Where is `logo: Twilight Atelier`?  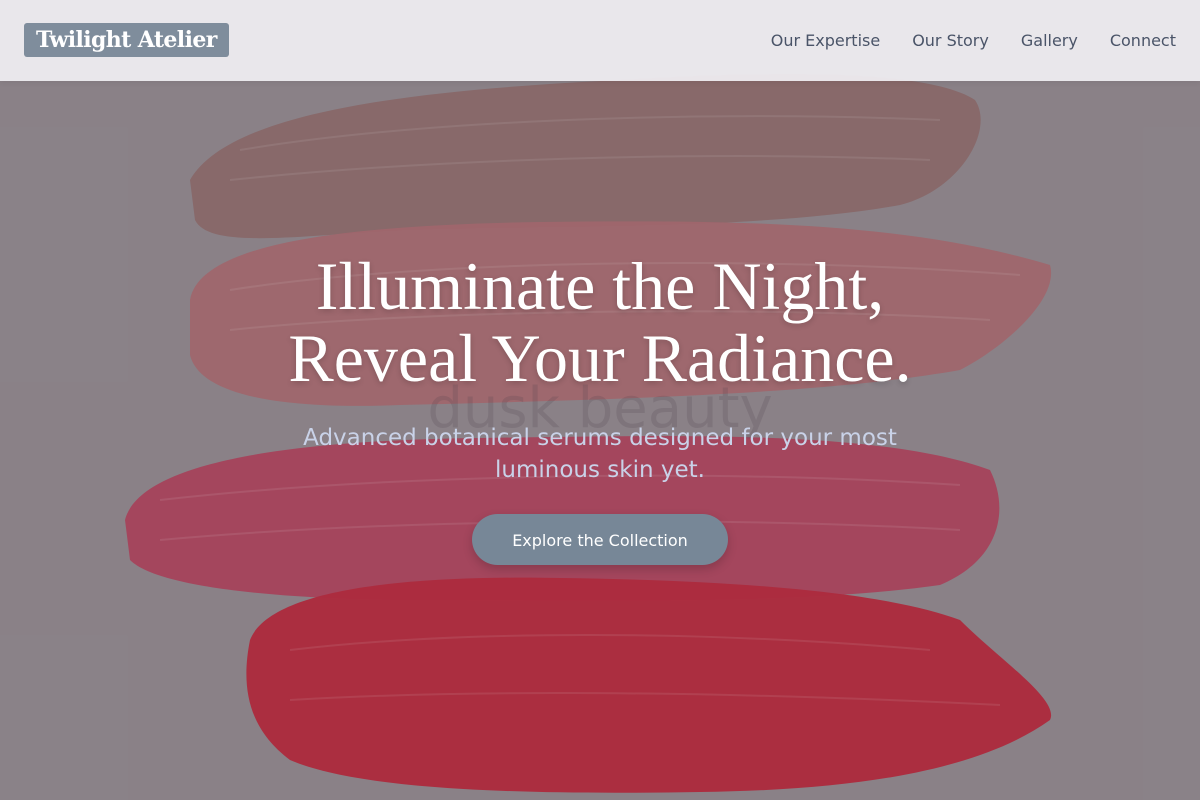
logo: Twilight Atelier is located at coordinates (126, 40).